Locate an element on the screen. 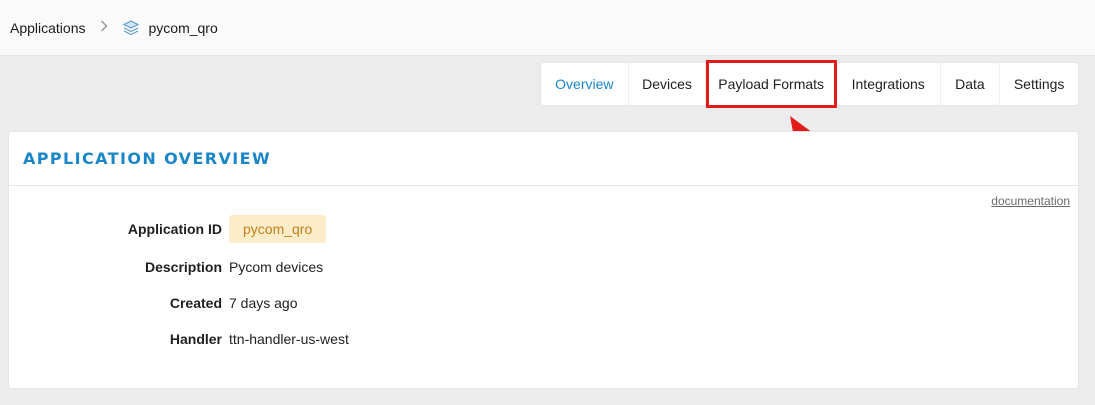 Image resolution: width=1095 pixels, height=405 pixels. field-label: Created is located at coordinates (195, 303).